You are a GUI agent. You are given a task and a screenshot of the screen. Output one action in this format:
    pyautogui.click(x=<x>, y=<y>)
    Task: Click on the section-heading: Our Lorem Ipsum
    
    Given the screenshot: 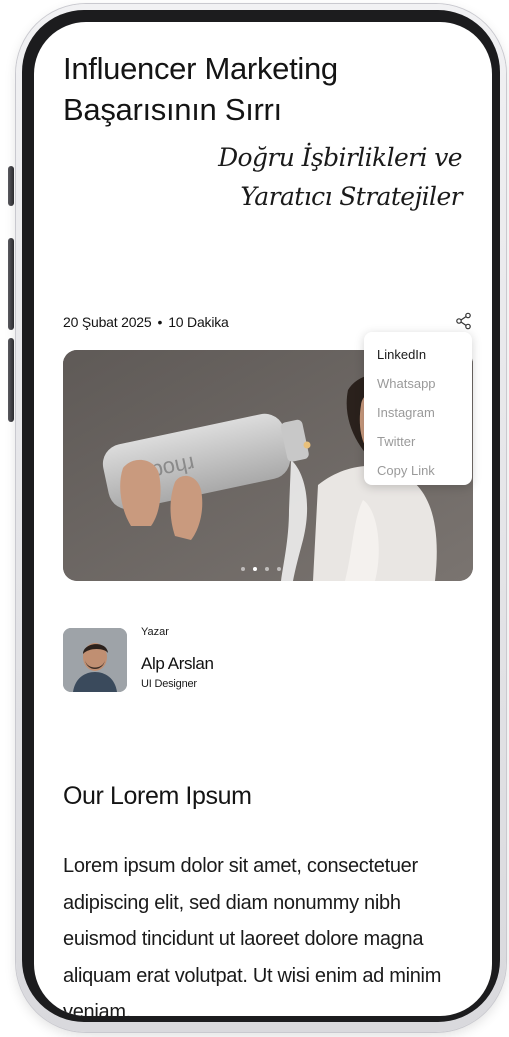 What is the action you would take?
    pyautogui.click(x=157, y=796)
    